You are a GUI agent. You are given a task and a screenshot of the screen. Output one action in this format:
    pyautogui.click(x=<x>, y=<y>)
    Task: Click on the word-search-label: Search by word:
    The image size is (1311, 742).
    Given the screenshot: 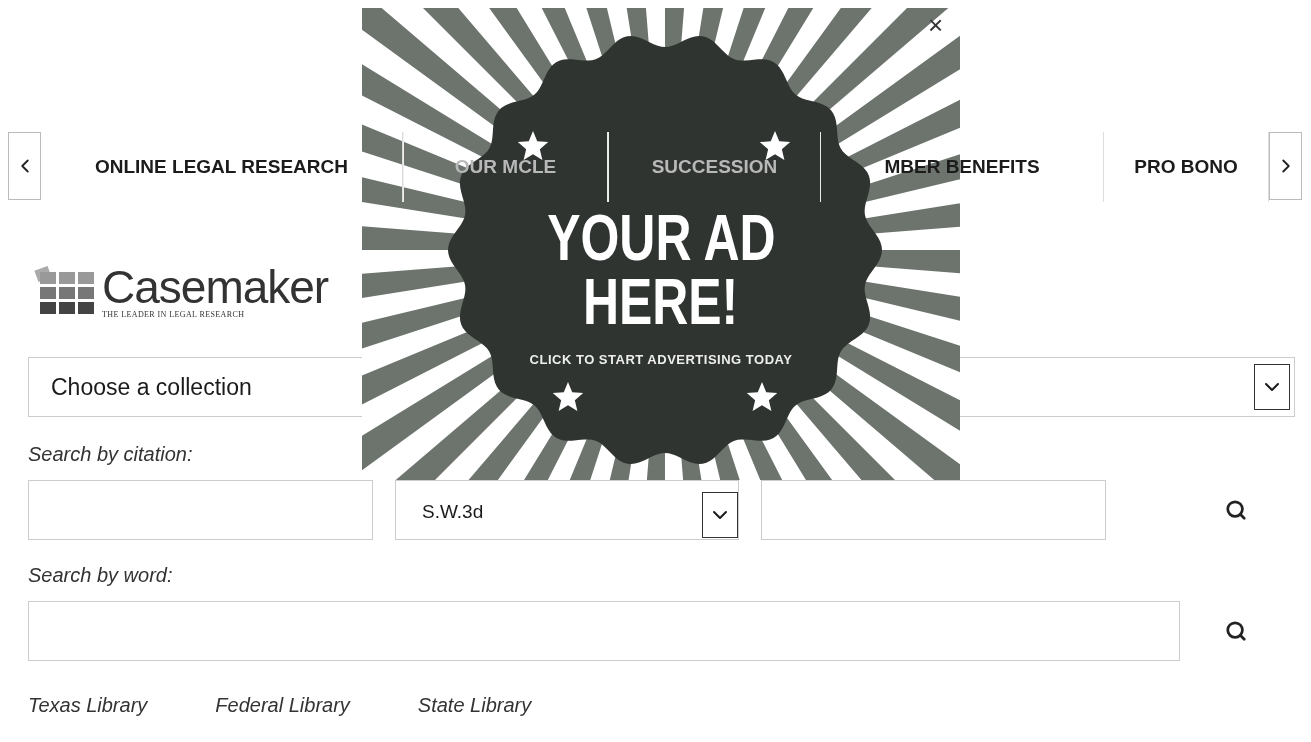 What is the action you would take?
    pyautogui.click(x=101, y=575)
    